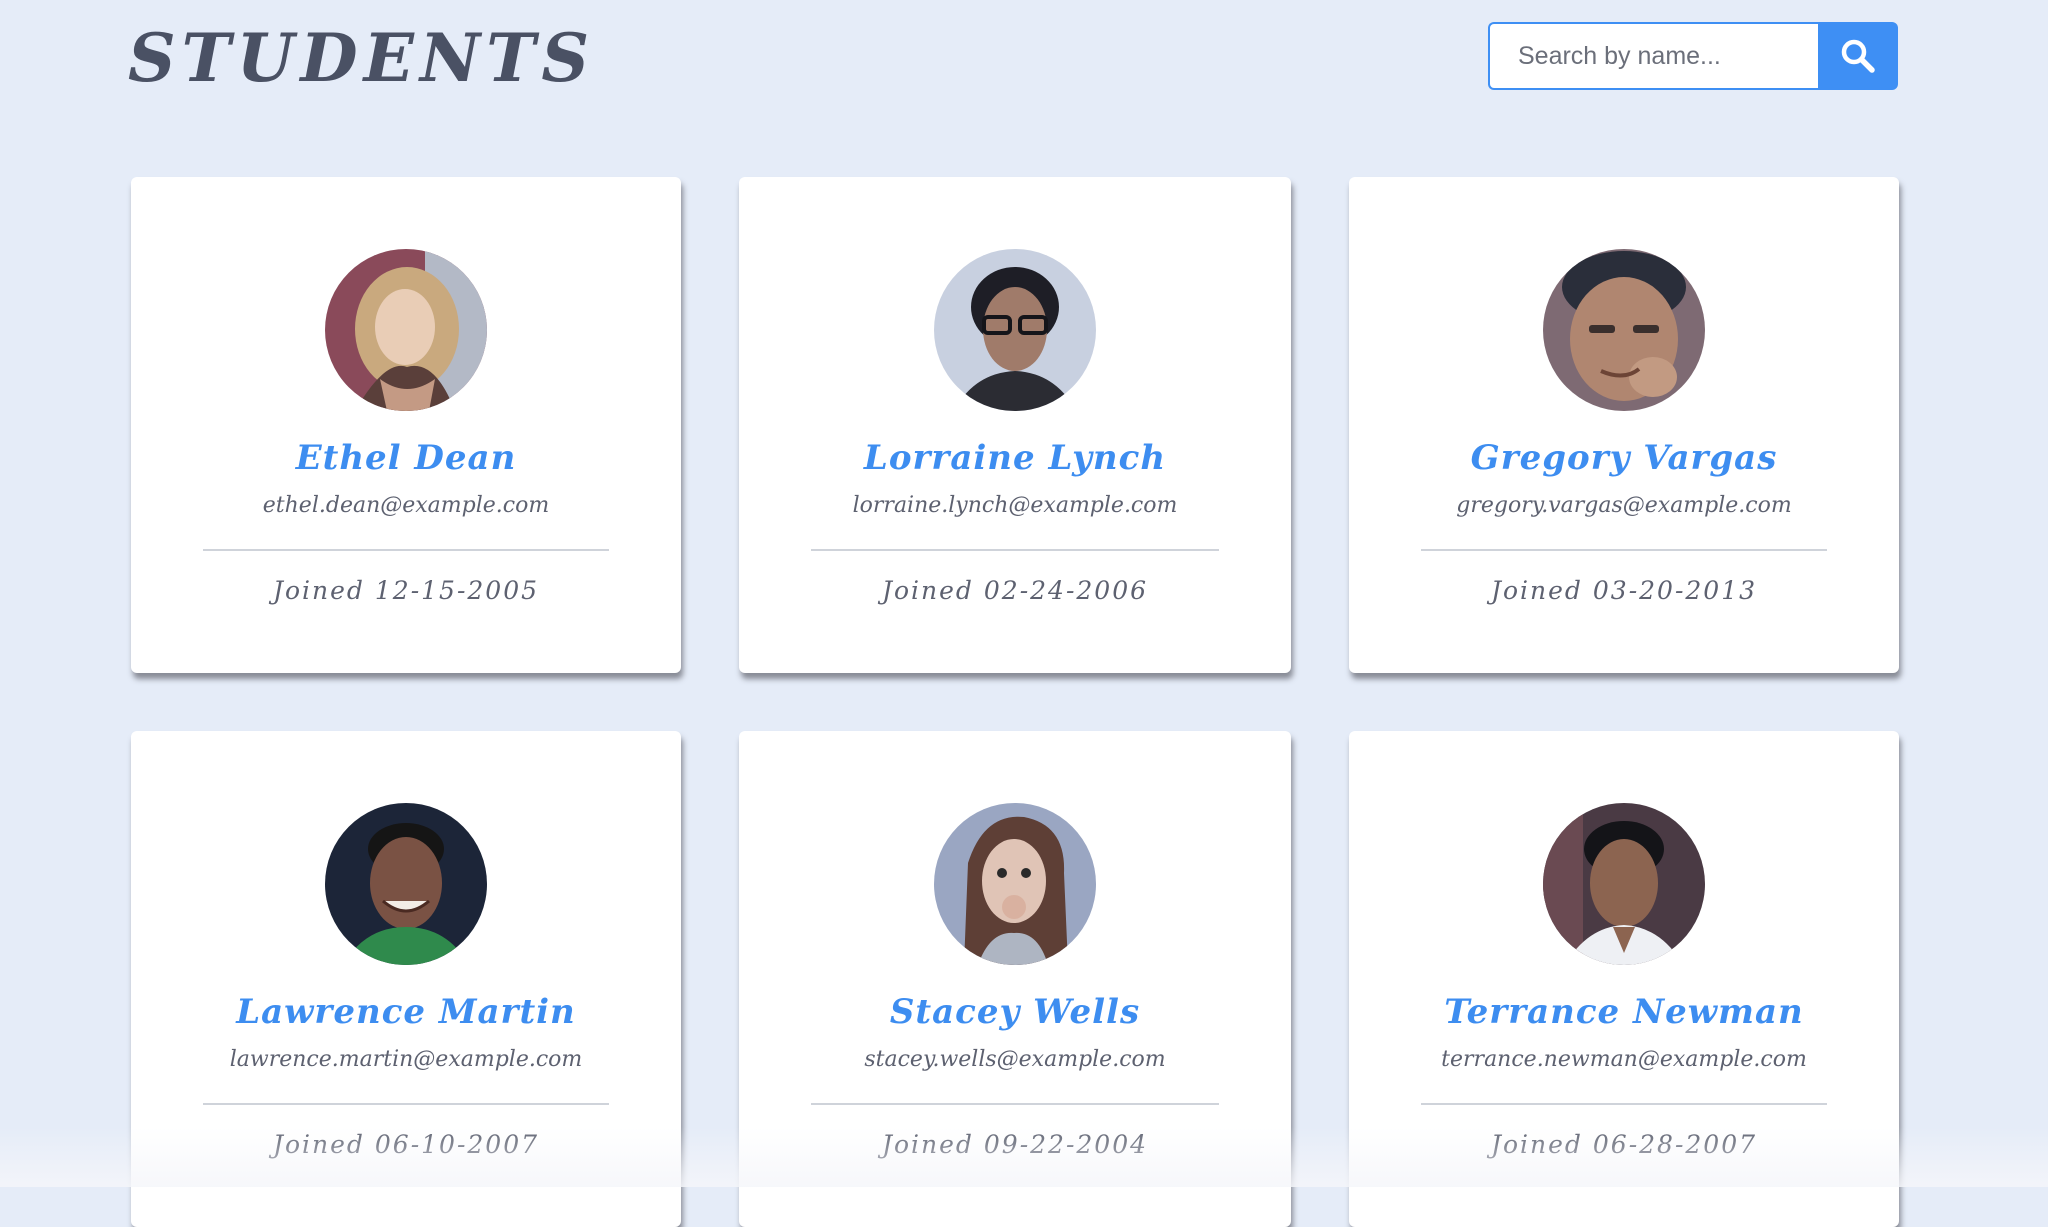 This screenshot has width=2048, height=1227. What do you see at coordinates (1015, 590) in the screenshot?
I see `joined-date: Joined 02-24-2006` at bounding box center [1015, 590].